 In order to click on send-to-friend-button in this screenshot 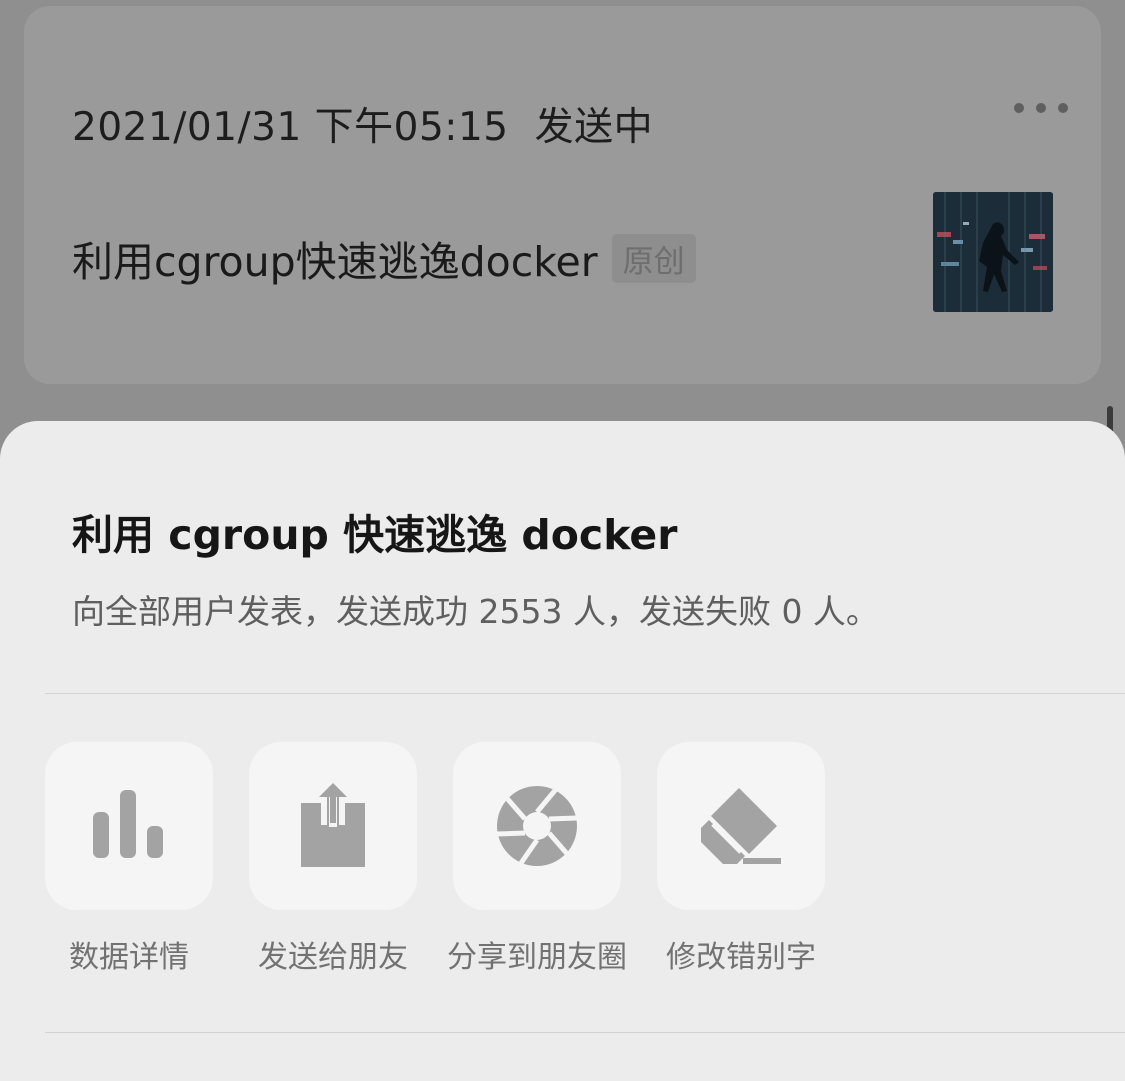, I will do `click(333, 826)`.